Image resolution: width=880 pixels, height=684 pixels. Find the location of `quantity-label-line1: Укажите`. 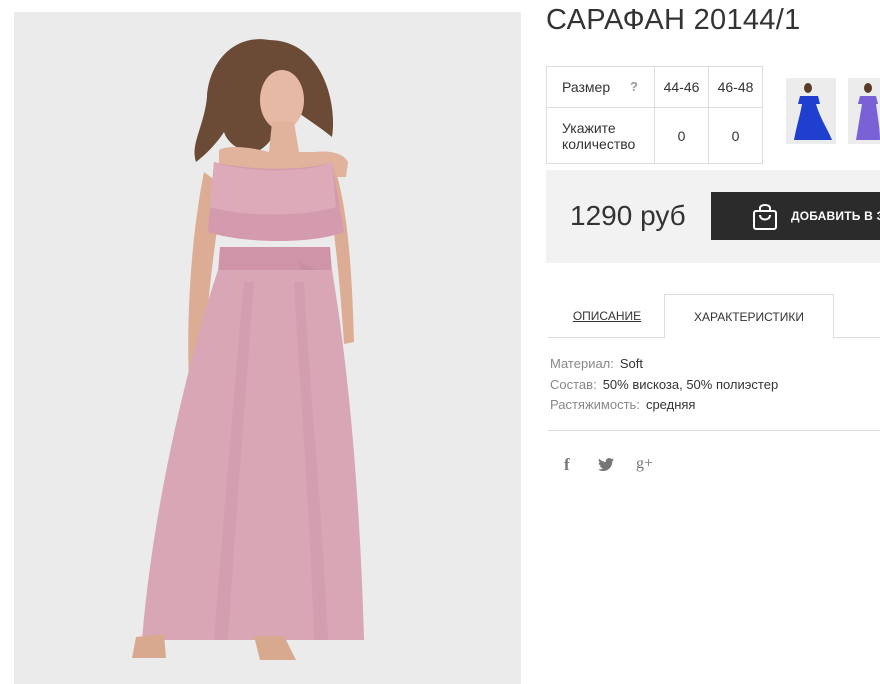

quantity-label-line1: Укажите is located at coordinates (589, 127).